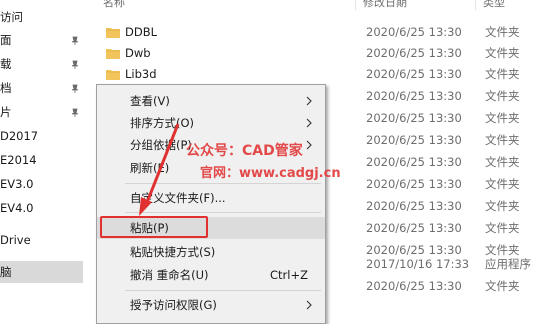  What do you see at coordinates (270, 173) in the screenshot?
I see `watermark-line2: 官网：www.cadgj.cn` at bounding box center [270, 173].